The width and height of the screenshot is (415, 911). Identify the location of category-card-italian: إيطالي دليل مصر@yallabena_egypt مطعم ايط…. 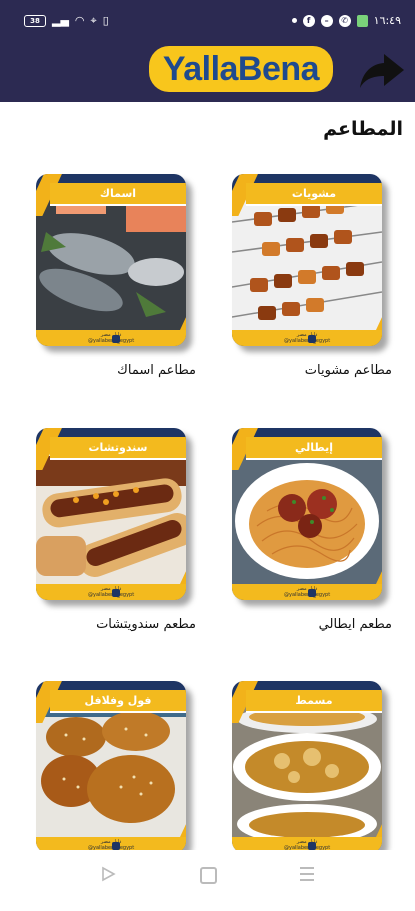
(317, 543).